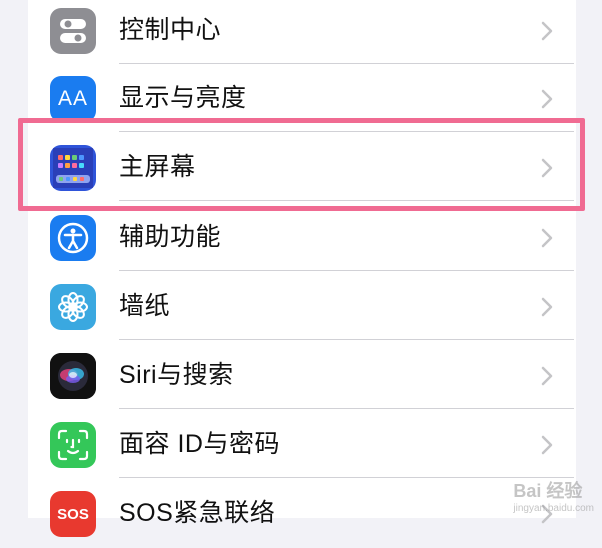  I want to click on siri-icon, so click(73, 376).